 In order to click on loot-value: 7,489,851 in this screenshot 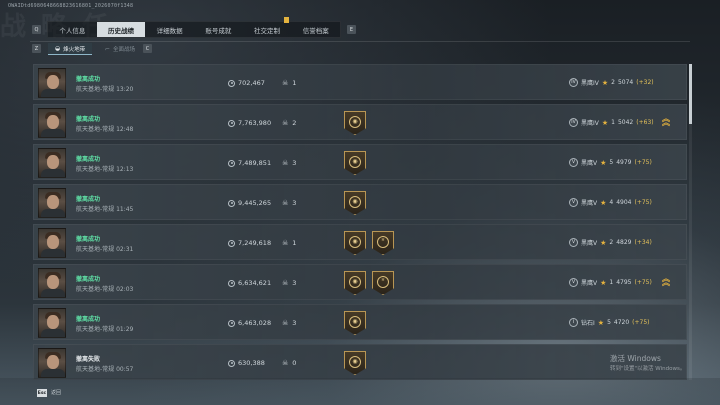, I will do `click(249, 163)`.